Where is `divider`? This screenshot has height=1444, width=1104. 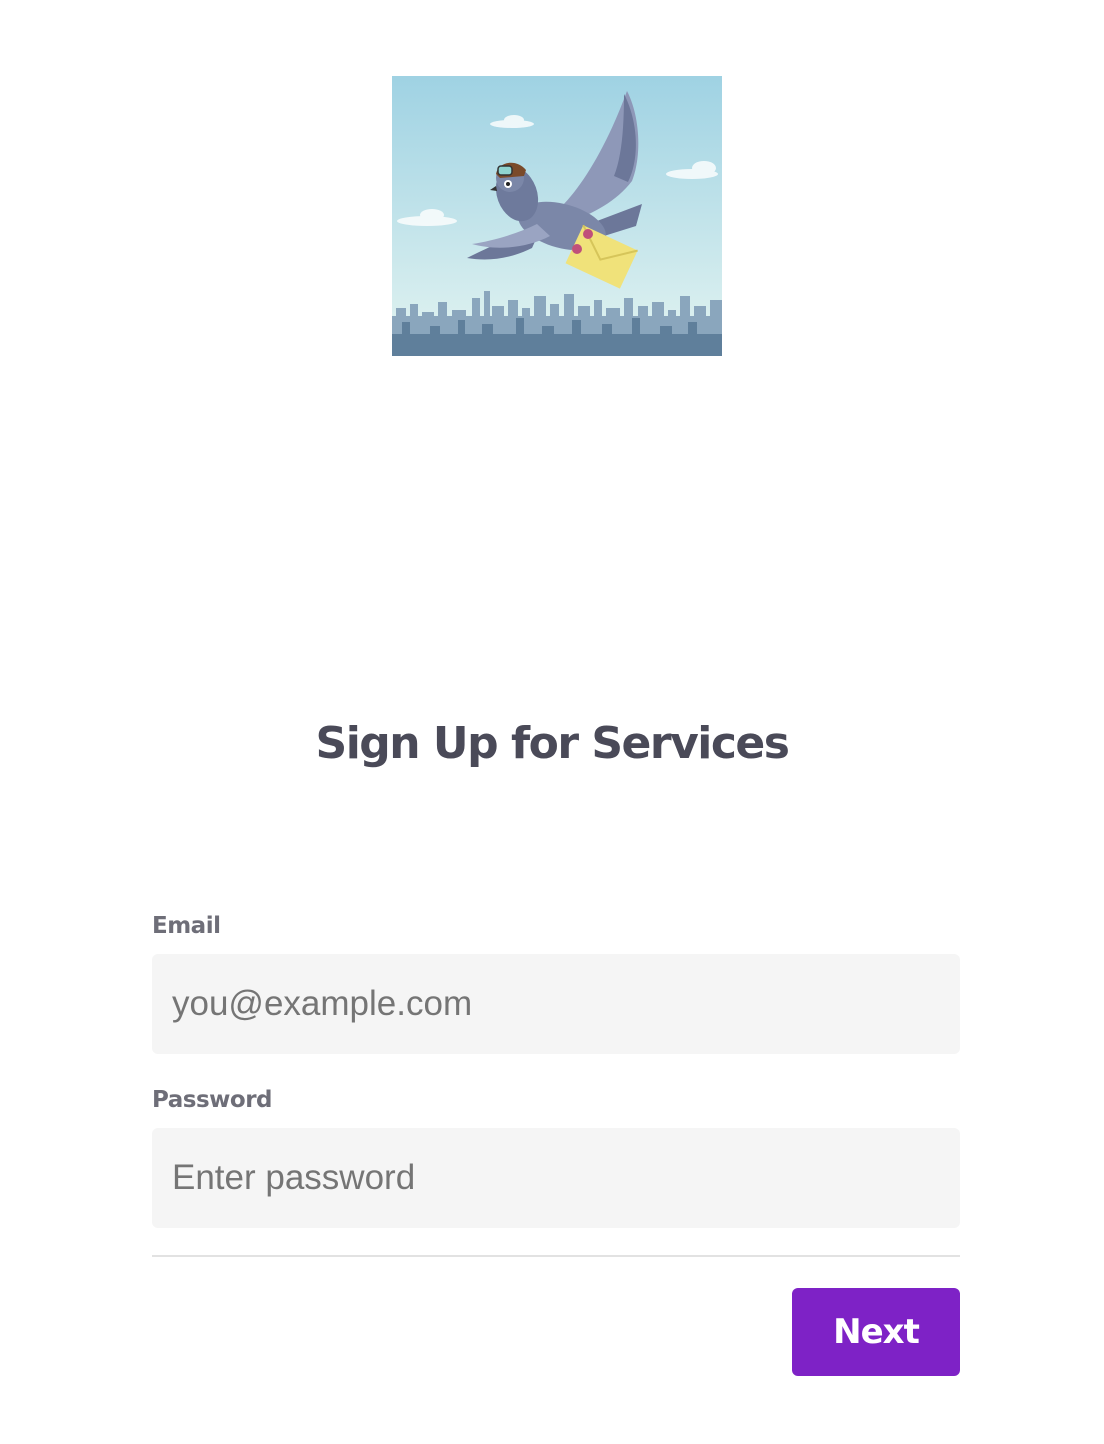 divider is located at coordinates (556, 1256).